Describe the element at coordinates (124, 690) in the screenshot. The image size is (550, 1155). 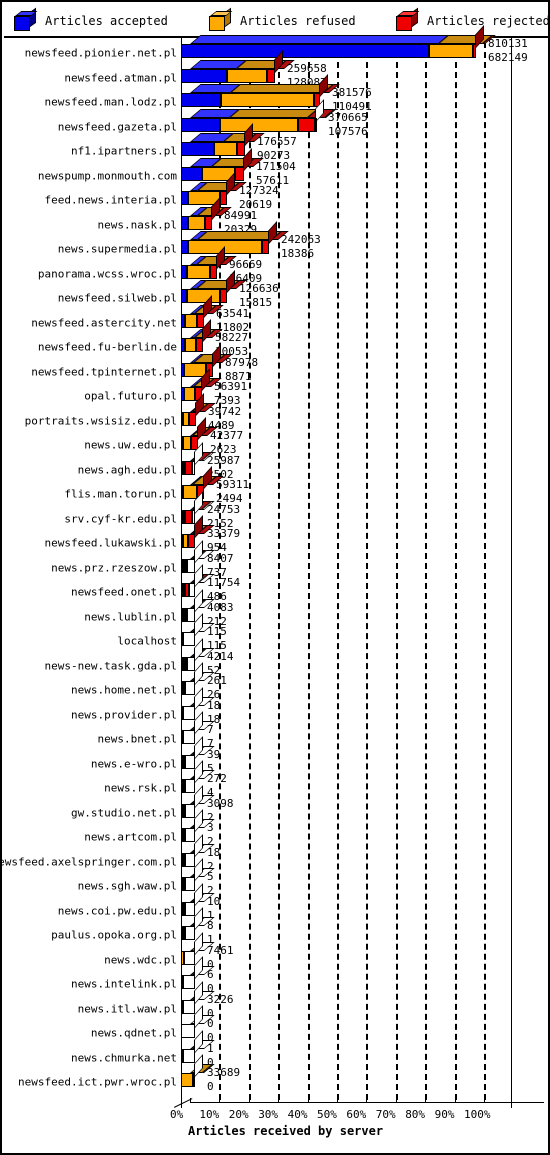
I see `y-axis-label: news.home.net.pl` at that location.